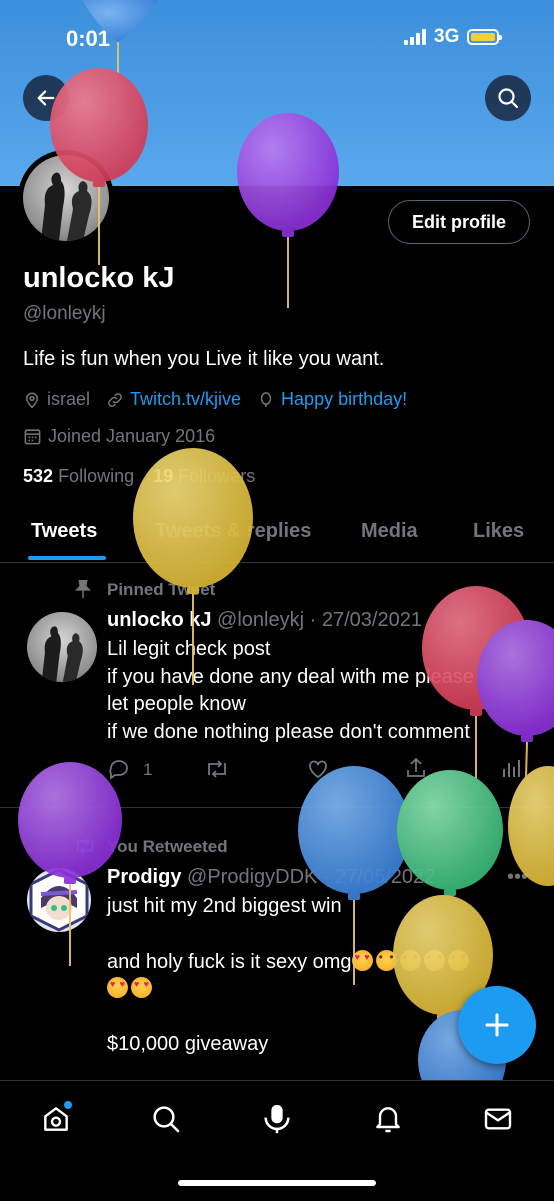  I want to click on followers-link: 19 Followers, so click(204, 476).